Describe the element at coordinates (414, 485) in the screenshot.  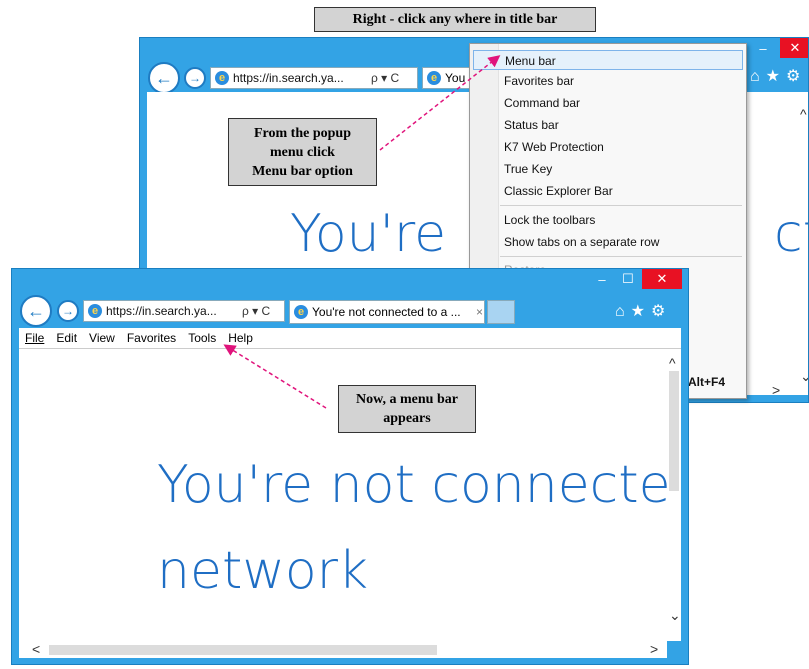
I see `page-heading-line1: You're not connecte` at that location.